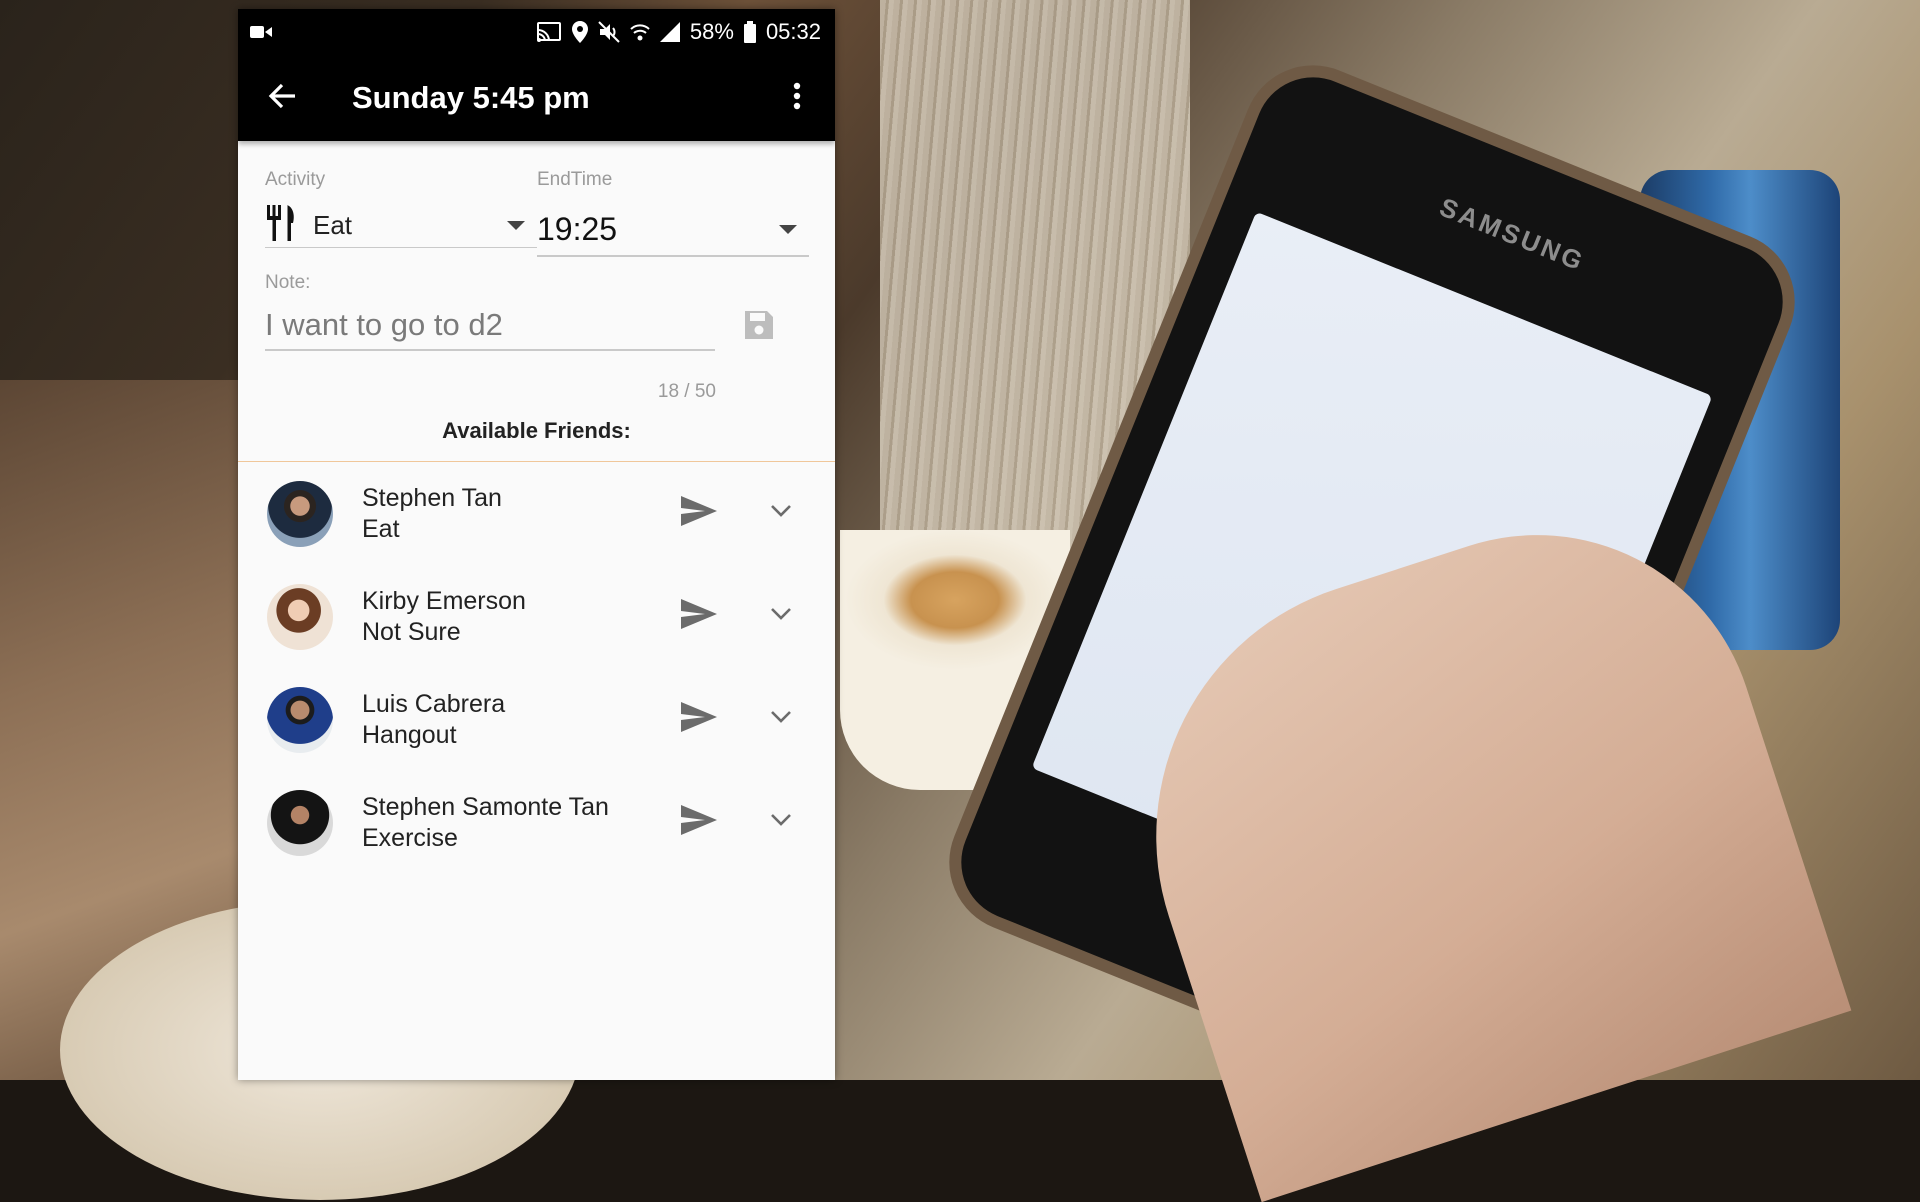 This screenshot has width=1920, height=1202. What do you see at coordinates (669, 32) in the screenshot?
I see `signal-icon` at bounding box center [669, 32].